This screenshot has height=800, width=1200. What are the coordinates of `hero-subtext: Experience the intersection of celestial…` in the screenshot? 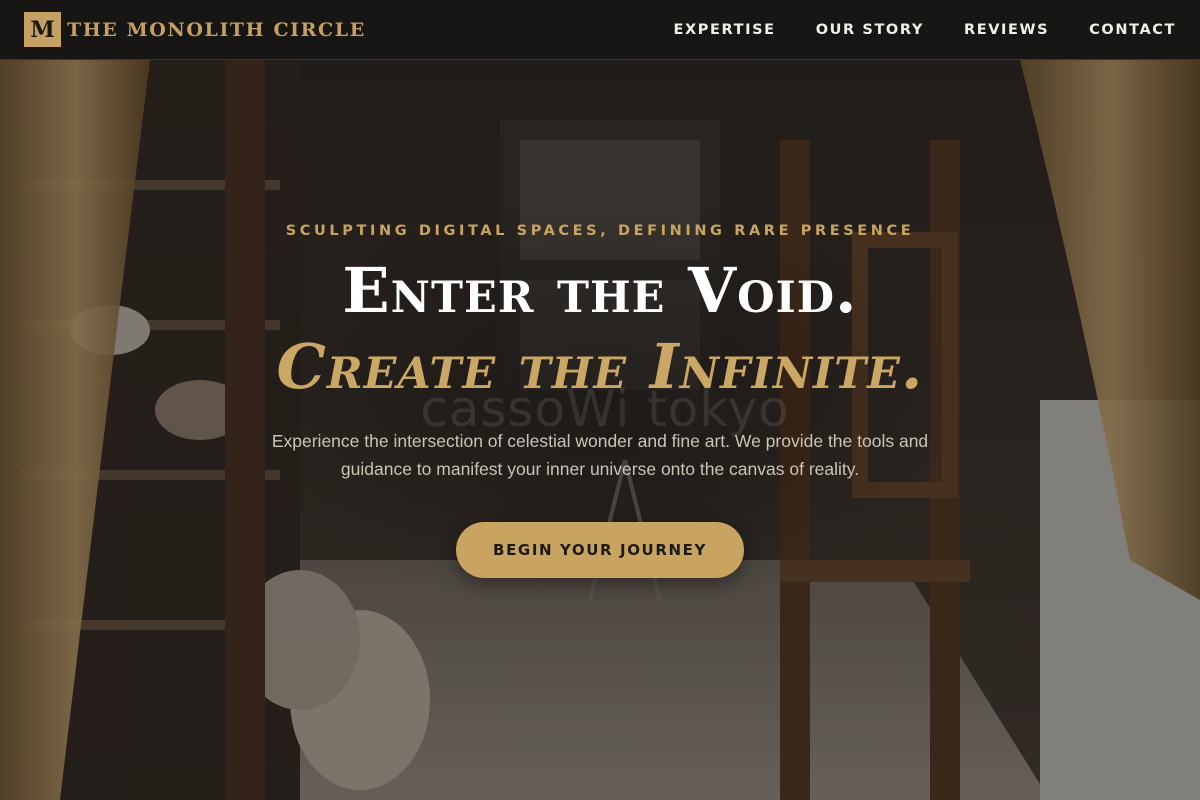 It's located at (600, 455).